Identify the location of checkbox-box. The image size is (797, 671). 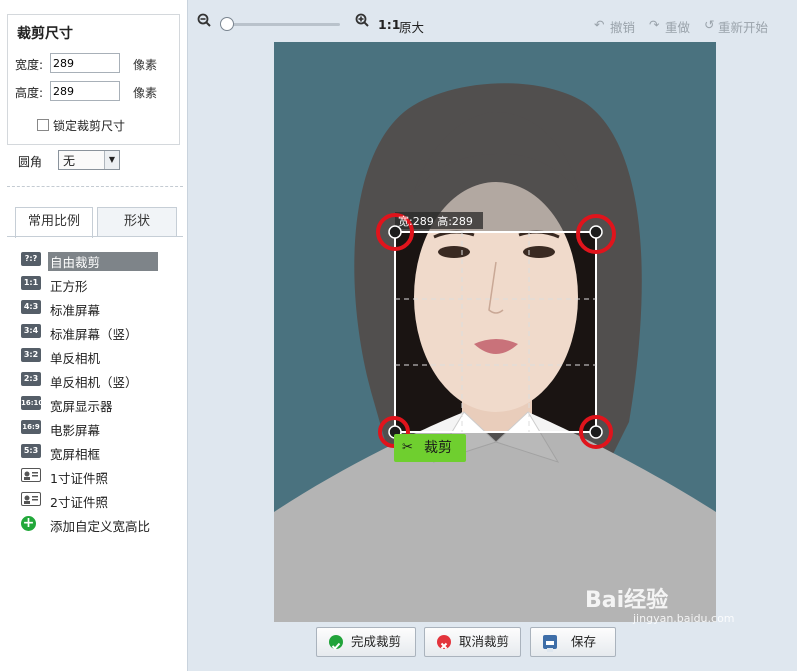
(43, 125).